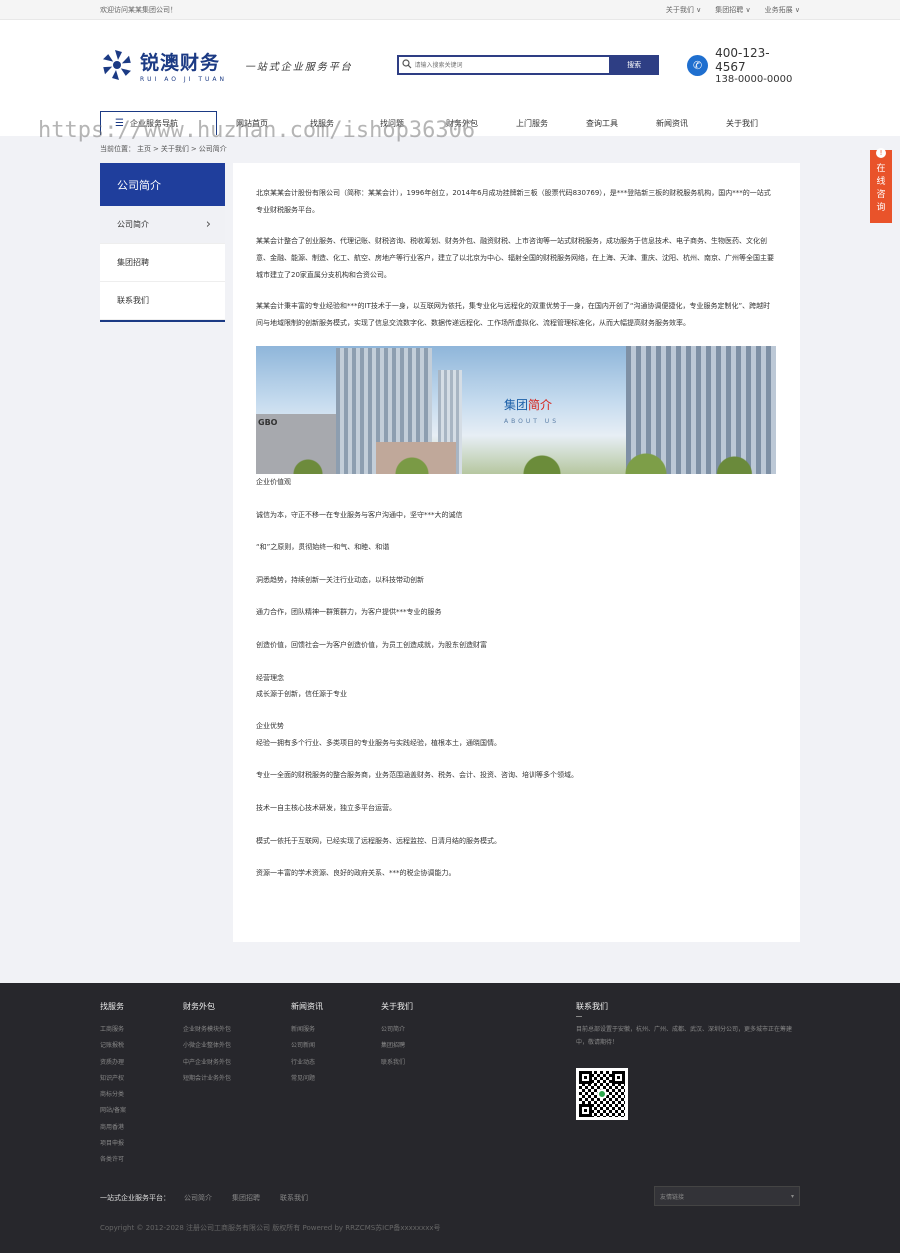 Image resolution: width=900 pixels, height=1253 pixels. Describe the element at coordinates (397, 1046) in the screenshot. I see `footer-link: 集团招聘` at that location.